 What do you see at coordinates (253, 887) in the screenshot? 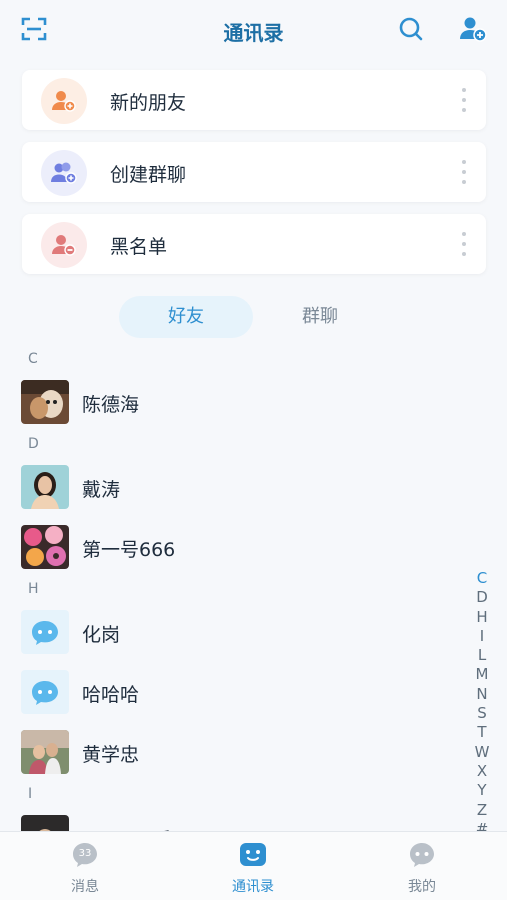
I see `nav-contacts-label: 通讯录` at bounding box center [253, 887].